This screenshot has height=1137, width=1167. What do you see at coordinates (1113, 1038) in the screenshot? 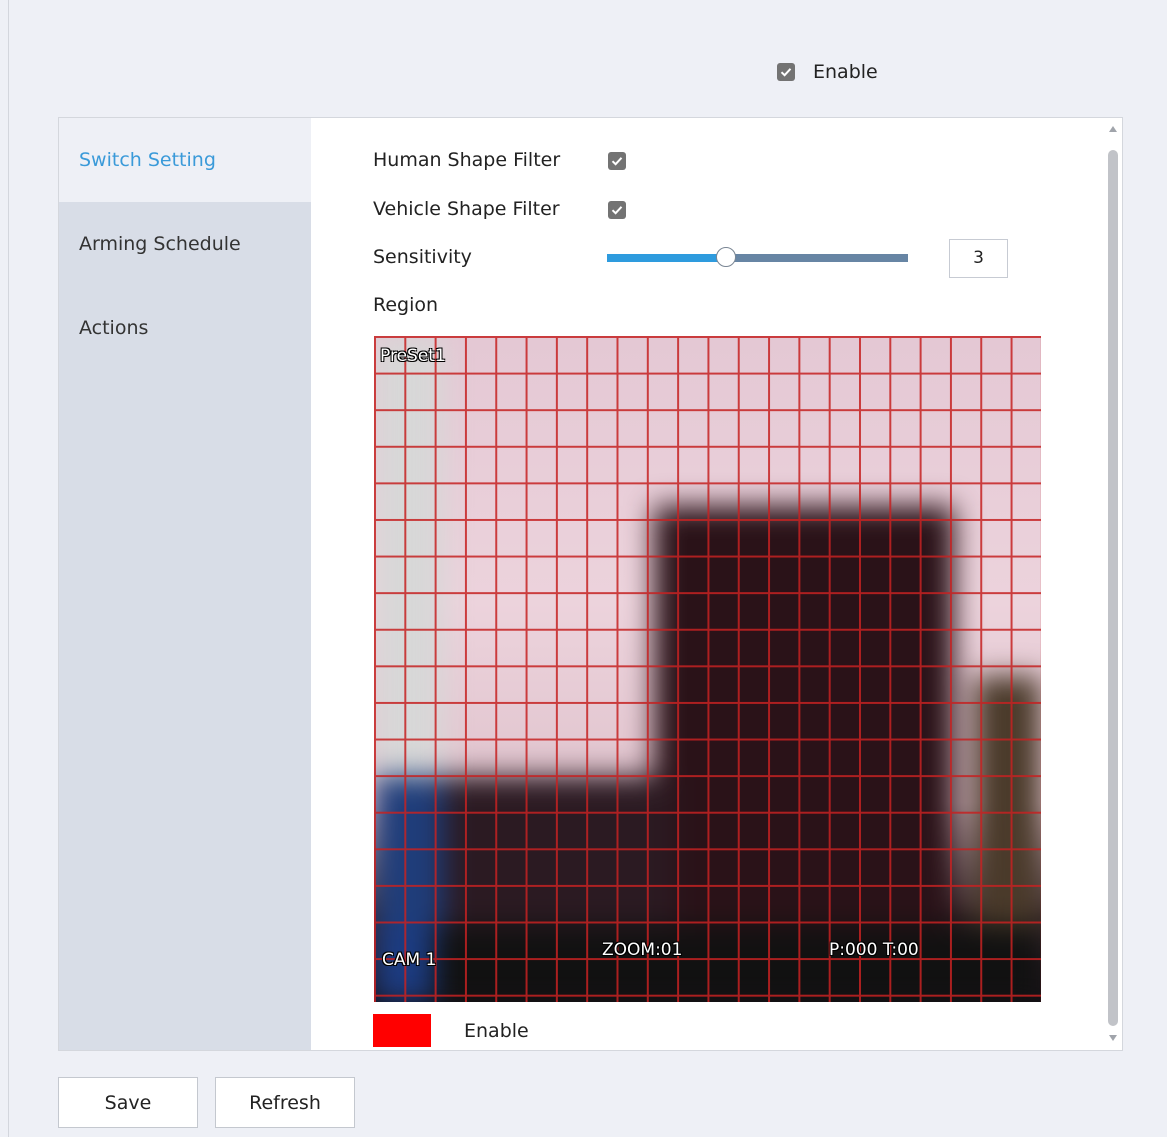
I see `scroll-down-icon` at bounding box center [1113, 1038].